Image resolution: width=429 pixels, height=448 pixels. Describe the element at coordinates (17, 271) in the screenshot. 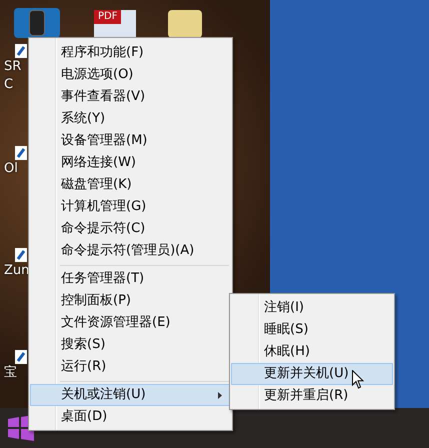

I see `icon-label: Zun` at that location.